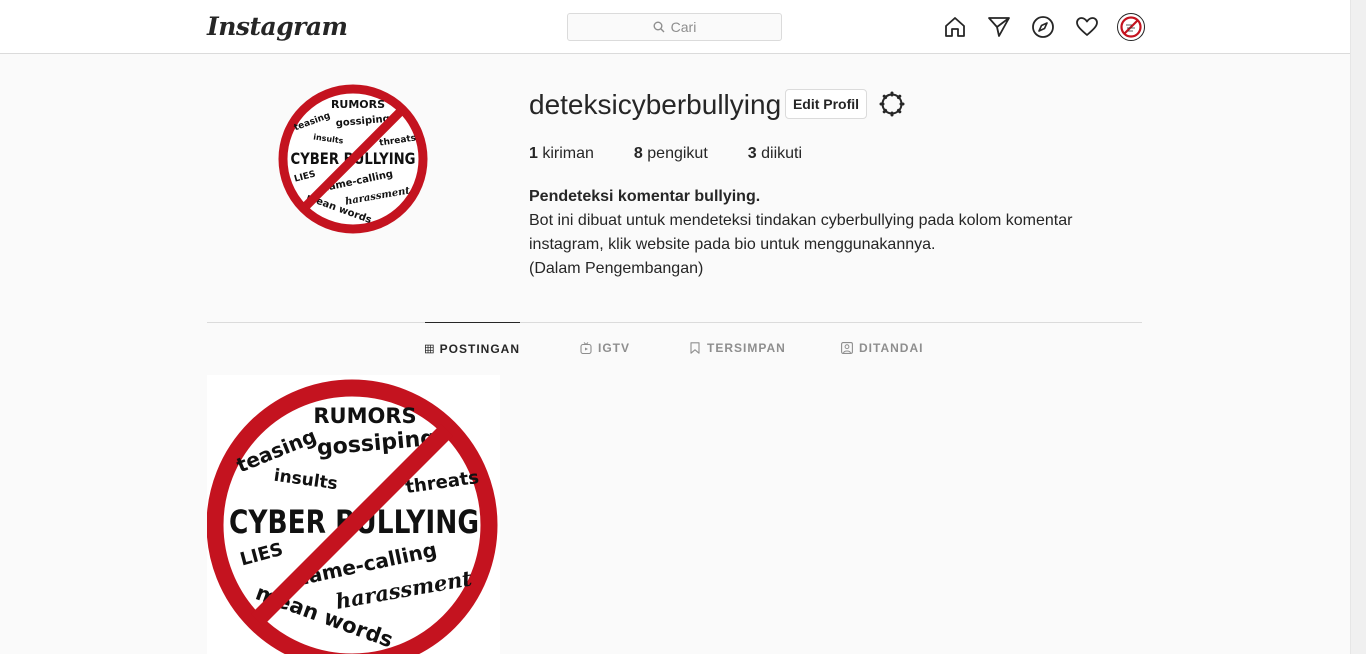  I want to click on explore-icon, so click(1043, 27).